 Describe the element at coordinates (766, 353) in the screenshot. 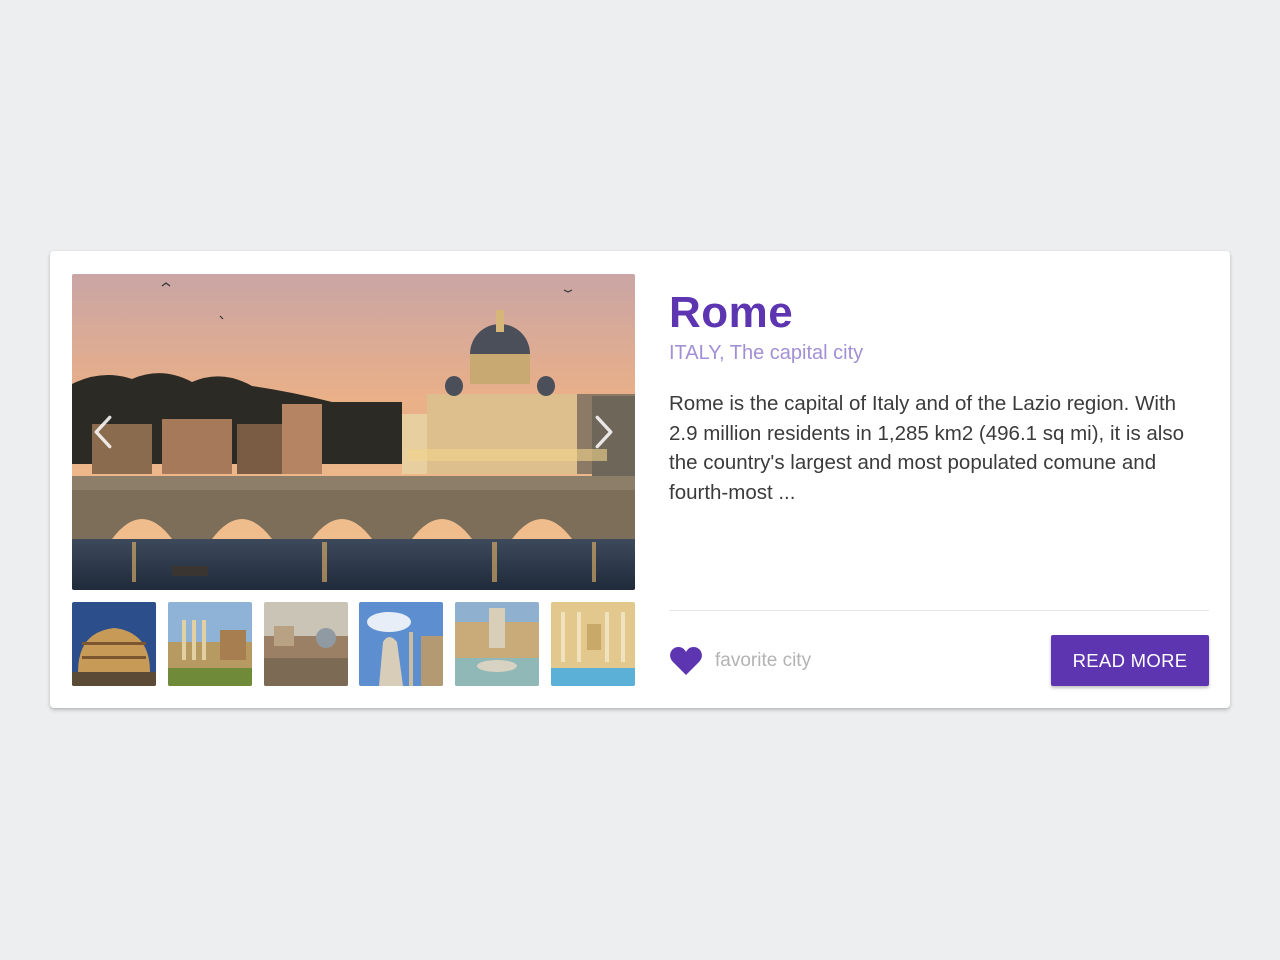

I see `city-subtitle: ITALY, The capital city` at that location.